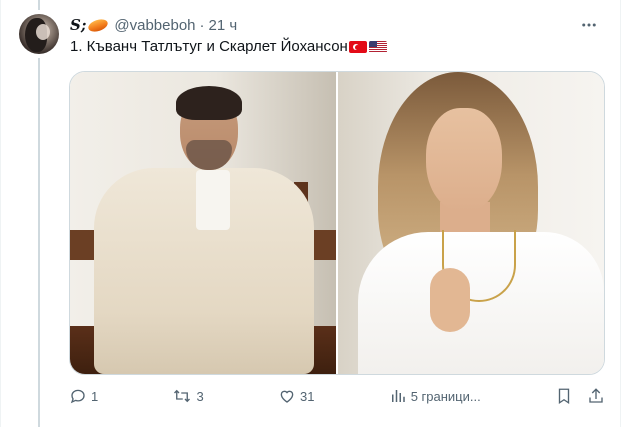 This screenshot has width=621, height=427. What do you see at coordinates (287, 396) in the screenshot?
I see `like-icon` at bounding box center [287, 396].